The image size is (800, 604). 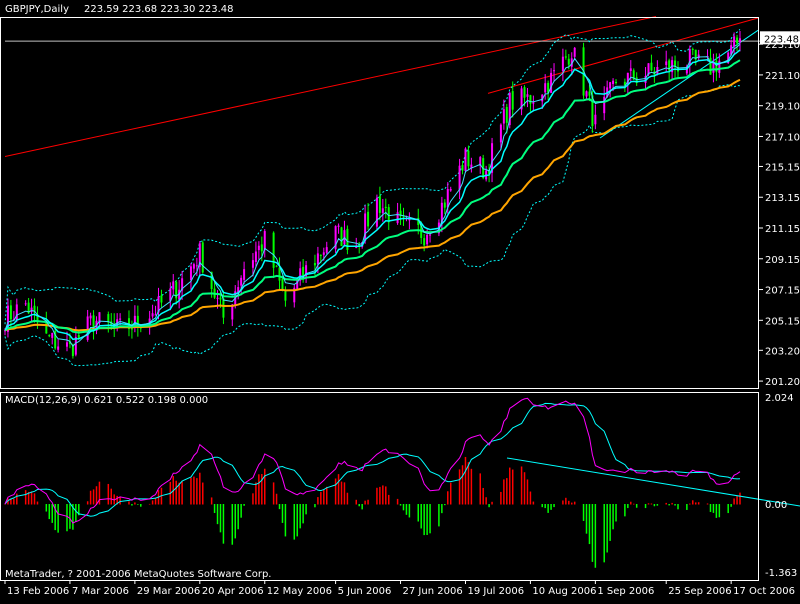 I want to click on ohlc-values: 223.59 223.68 223.30 223.48, so click(x=159, y=9).